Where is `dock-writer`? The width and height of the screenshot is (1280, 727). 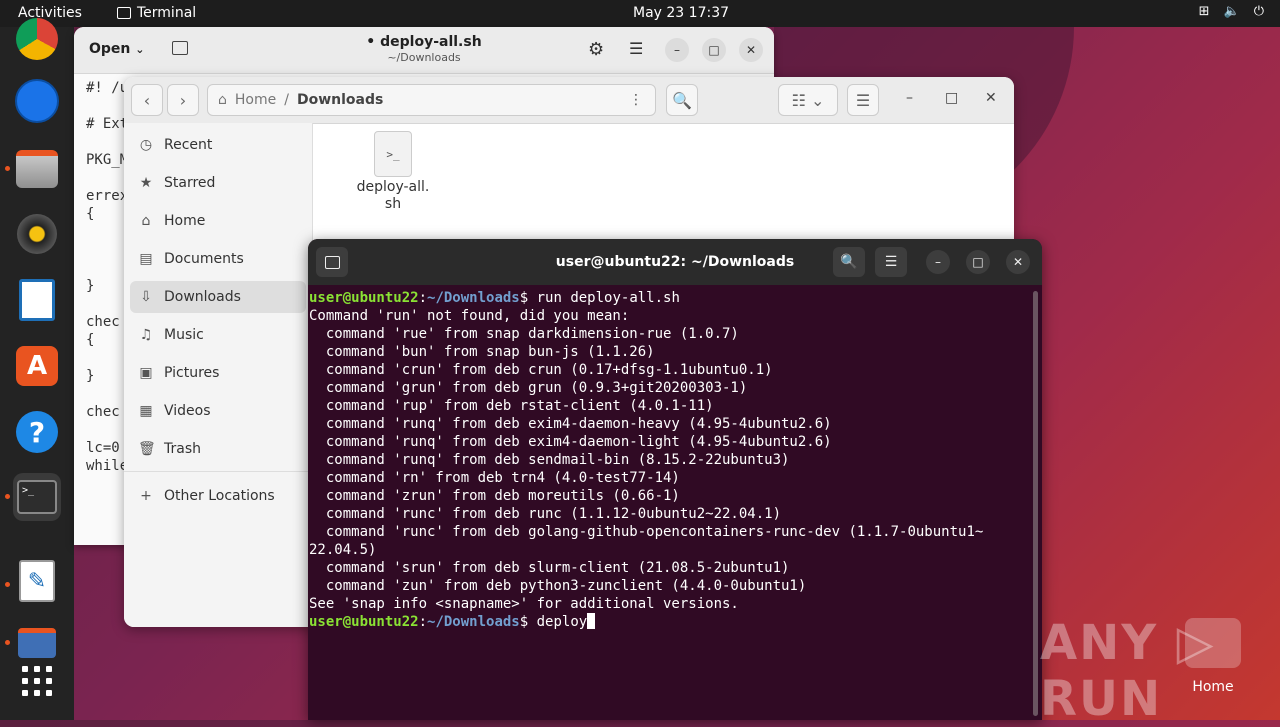 dock-writer is located at coordinates (37, 300).